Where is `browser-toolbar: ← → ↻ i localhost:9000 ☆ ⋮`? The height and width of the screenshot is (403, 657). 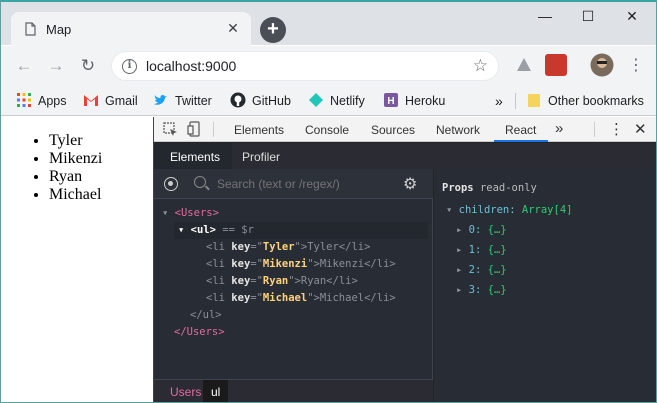 browser-toolbar: ← → ↻ i localhost:9000 ☆ ⋮ is located at coordinates (328, 66).